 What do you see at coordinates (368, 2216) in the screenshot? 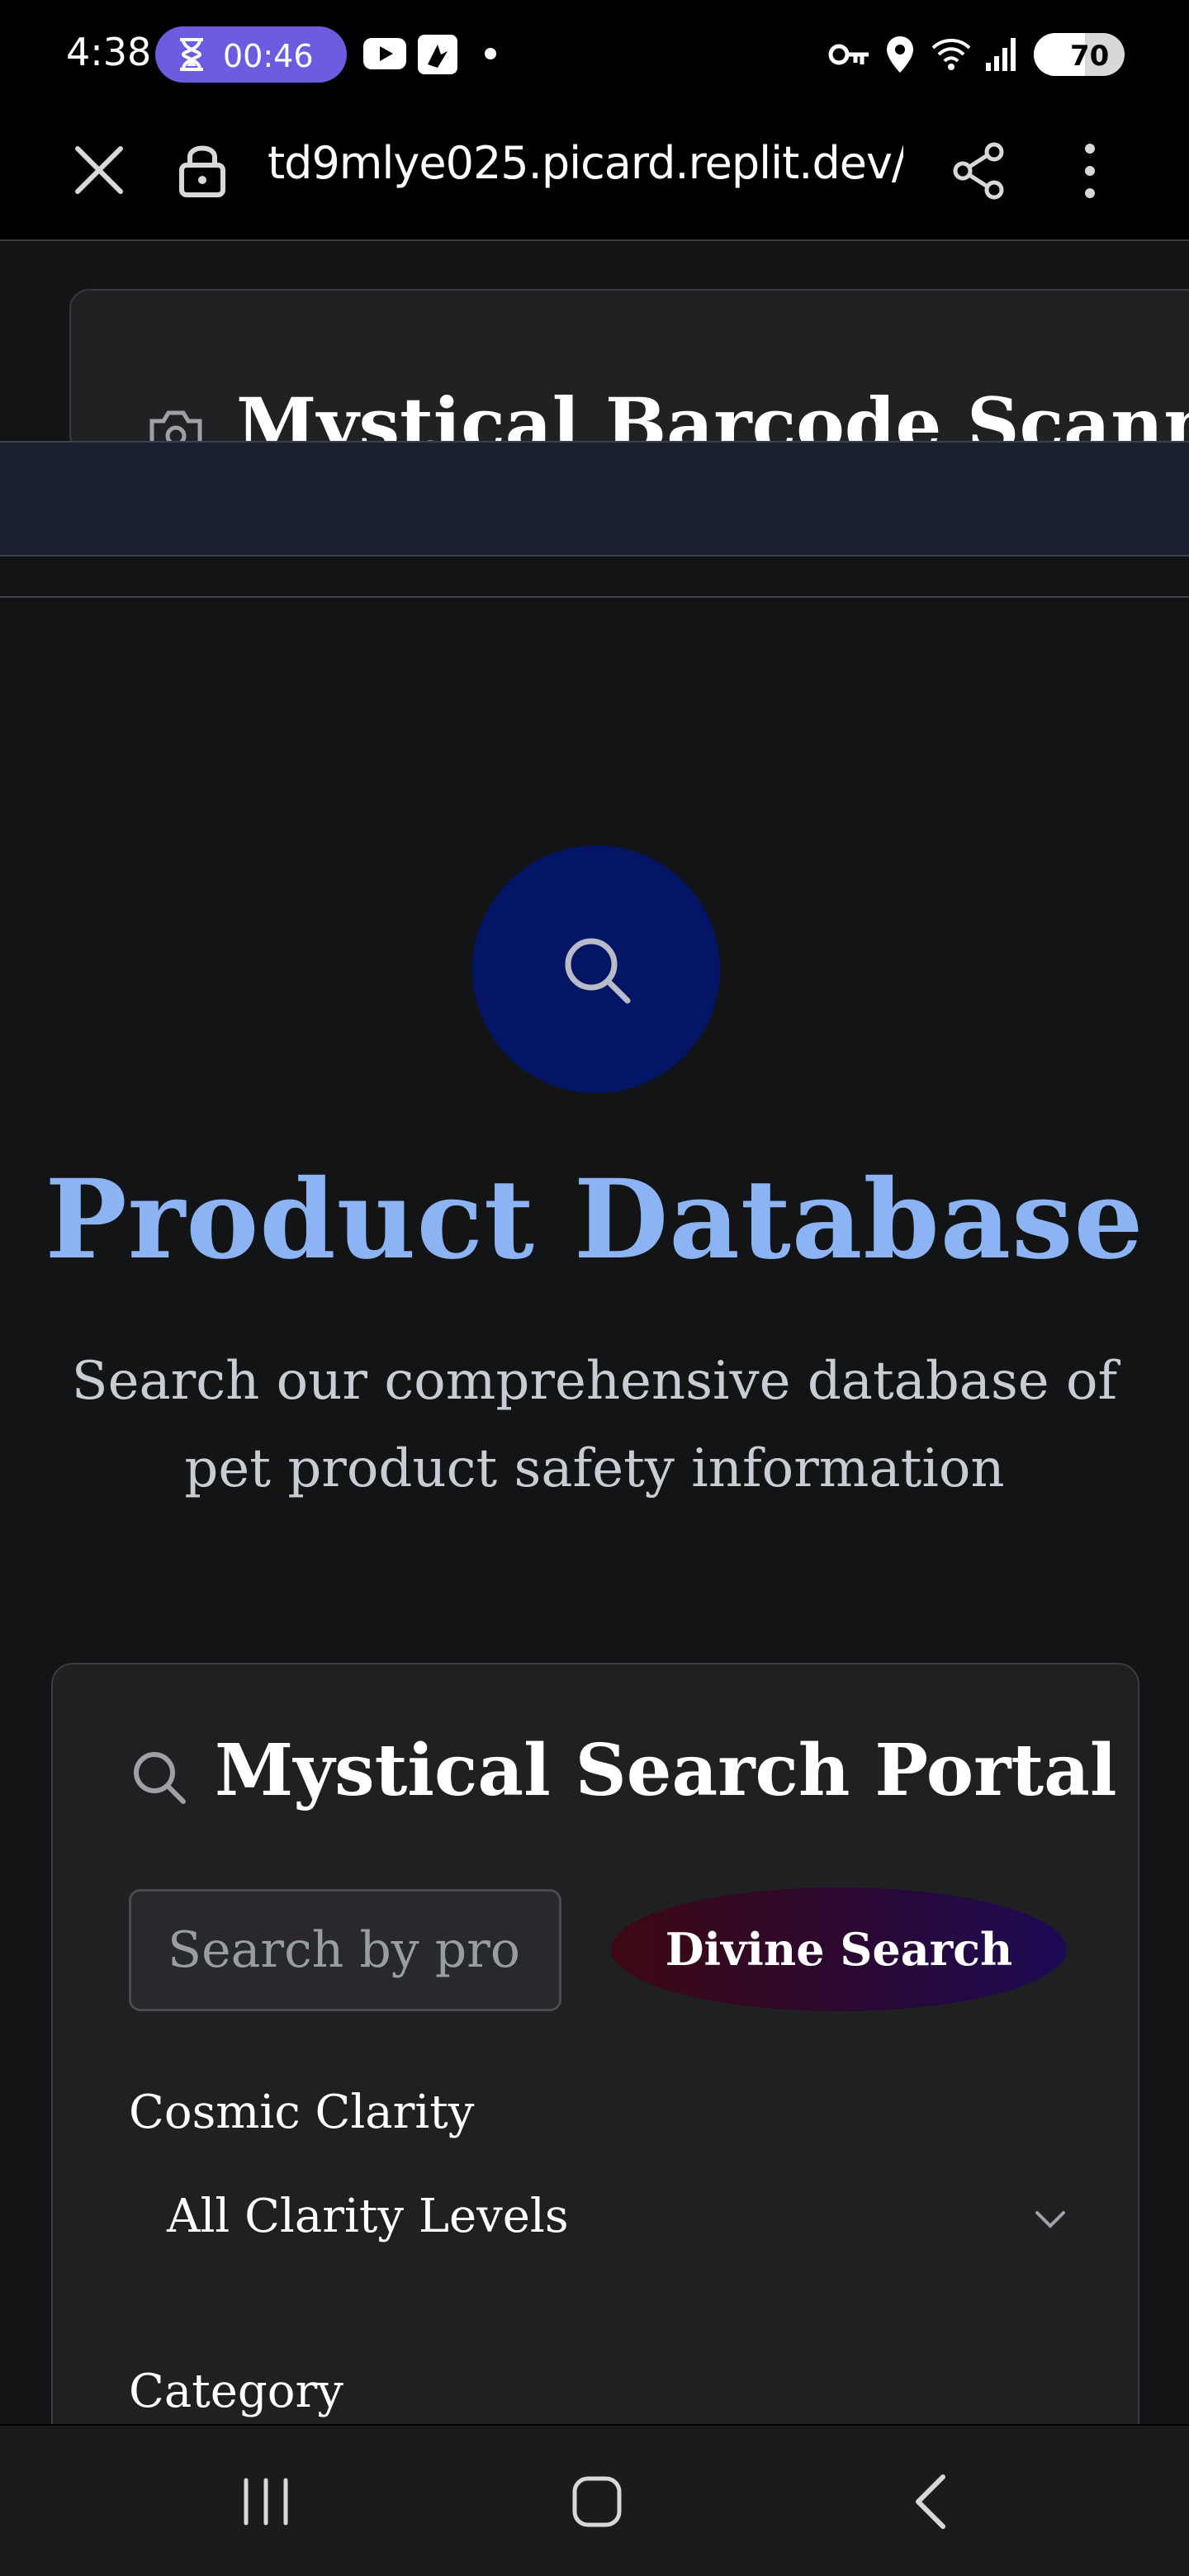
I see `clarity-select-value: All Clarity Levels` at bounding box center [368, 2216].